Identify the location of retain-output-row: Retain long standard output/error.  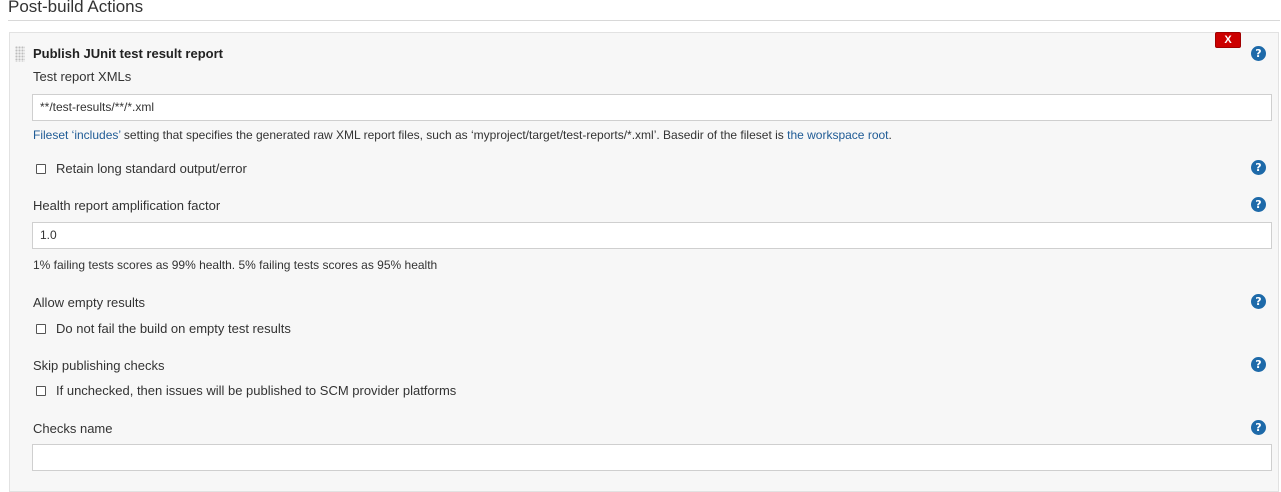
(141, 168).